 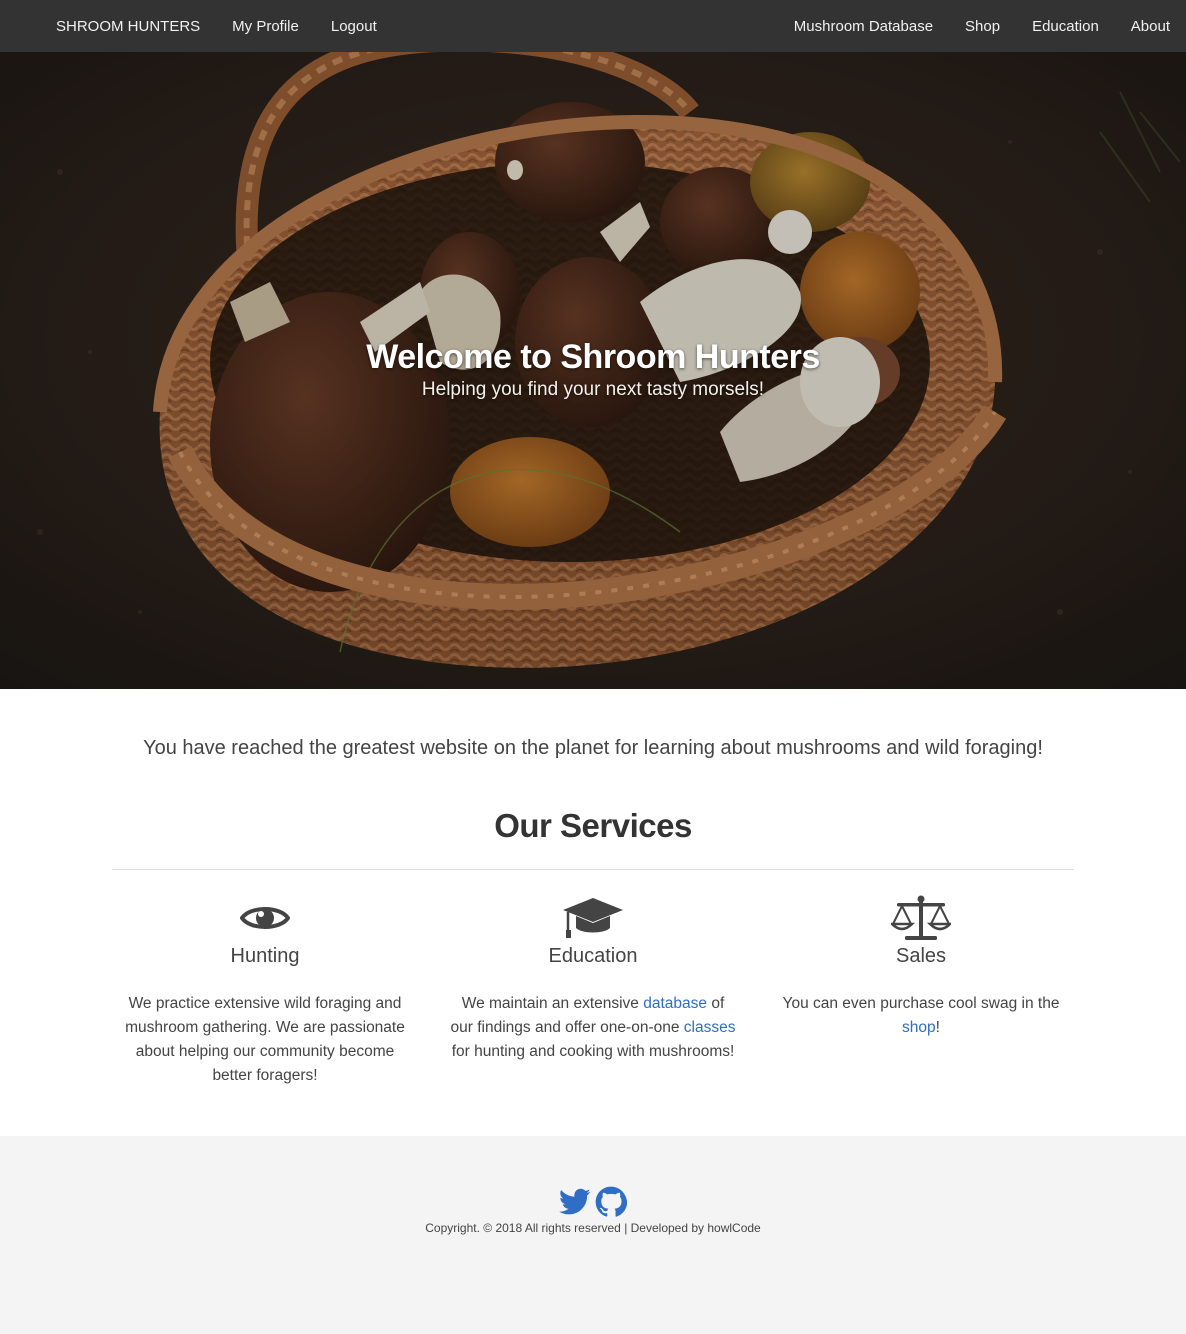 I want to click on services-heading: Our Services, so click(x=593, y=825).